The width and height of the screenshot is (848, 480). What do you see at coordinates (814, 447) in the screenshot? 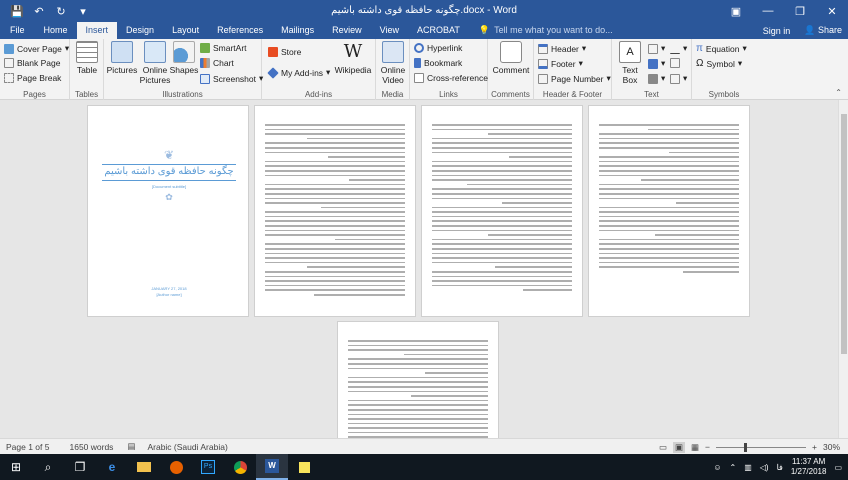
I see `zoom-in-button: +` at bounding box center [814, 447].